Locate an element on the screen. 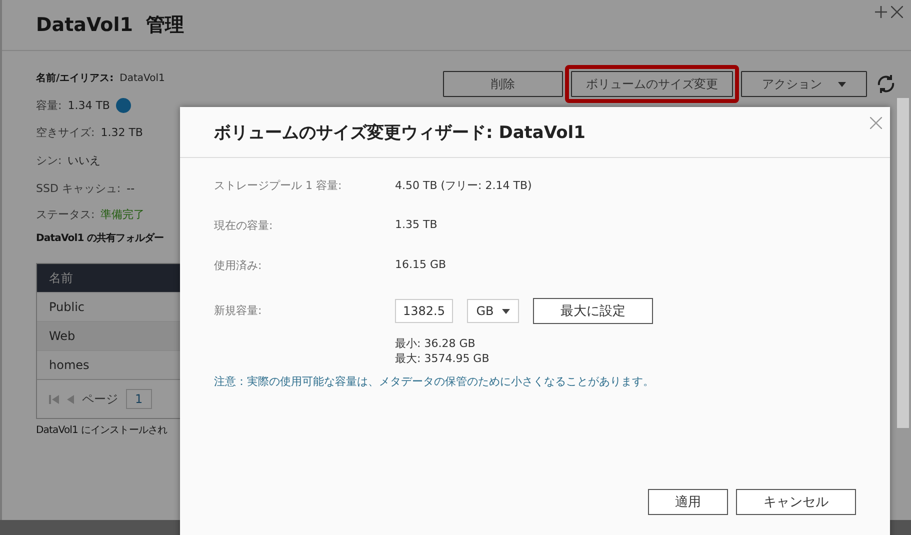 Image resolution: width=911 pixels, height=535 pixels. dialog-button: キャンセル is located at coordinates (796, 502).